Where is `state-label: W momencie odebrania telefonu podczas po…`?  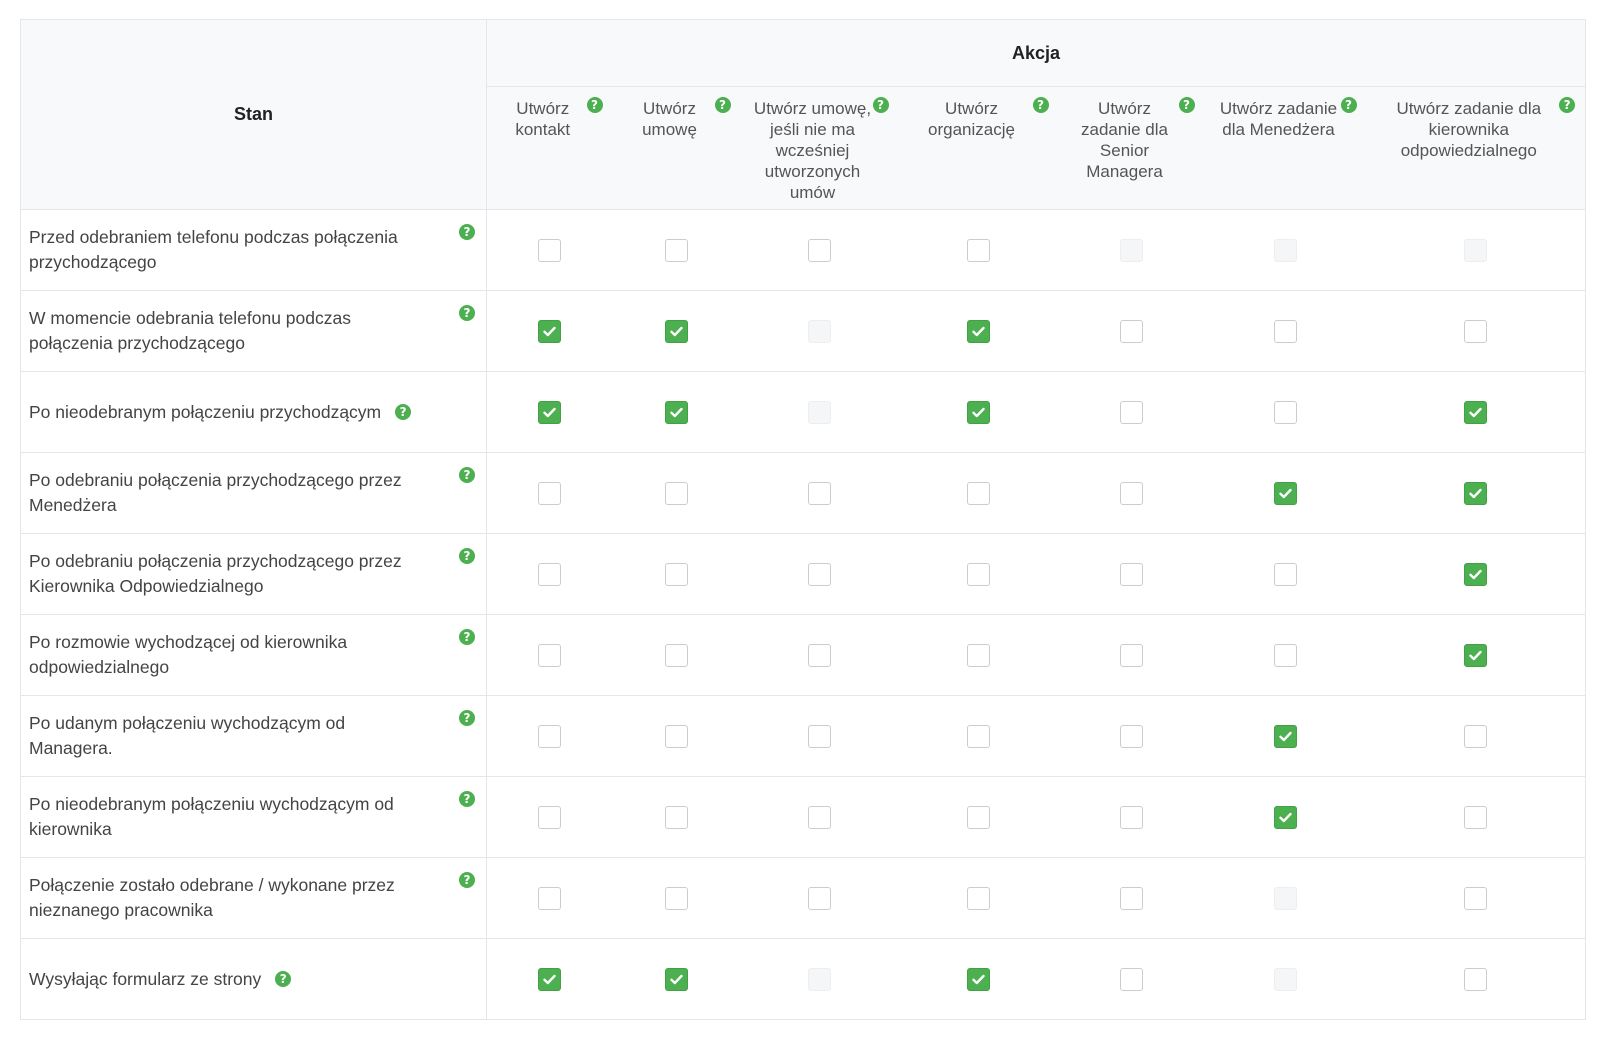
state-label: W momencie odebrania telefonu podczas po… is located at coordinates (190, 330).